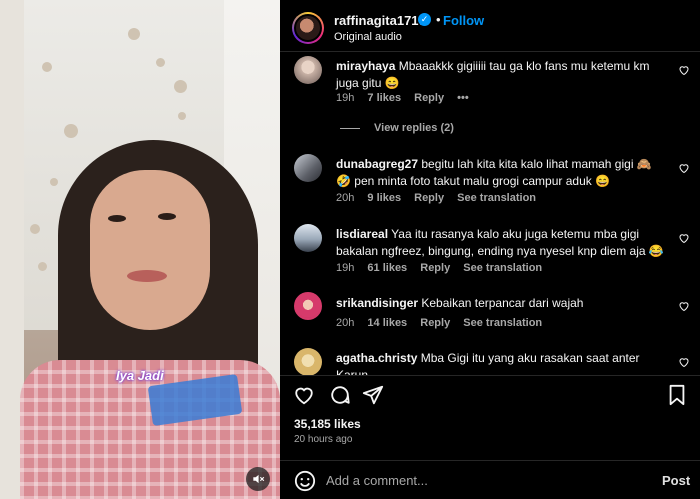 The image size is (700, 499). Describe the element at coordinates (377, 164) in the screenshot. I see `commenter-username: dunabagreg27` at that location.